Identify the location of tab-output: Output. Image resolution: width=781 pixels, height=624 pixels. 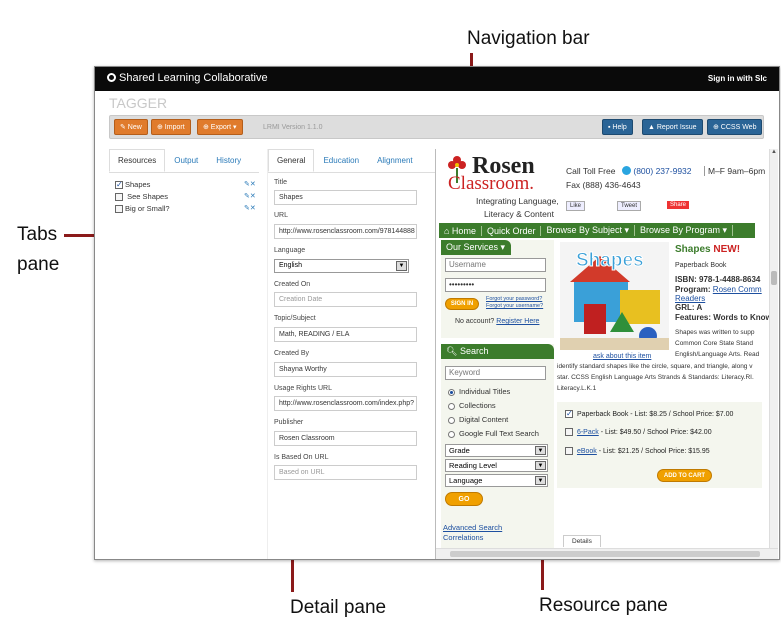
(186, 160).